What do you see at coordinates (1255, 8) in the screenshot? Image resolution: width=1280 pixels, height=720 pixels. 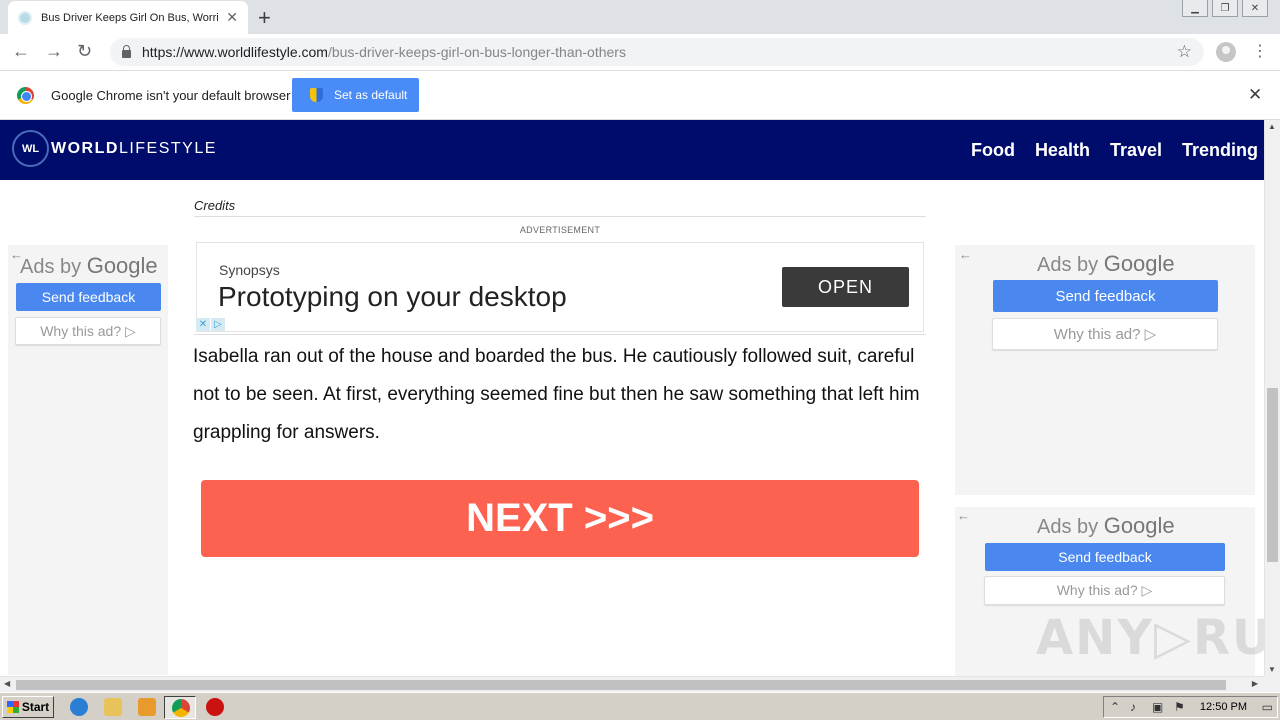 I see `close-window-icon: ✕` at bounding box center [1255, 8].